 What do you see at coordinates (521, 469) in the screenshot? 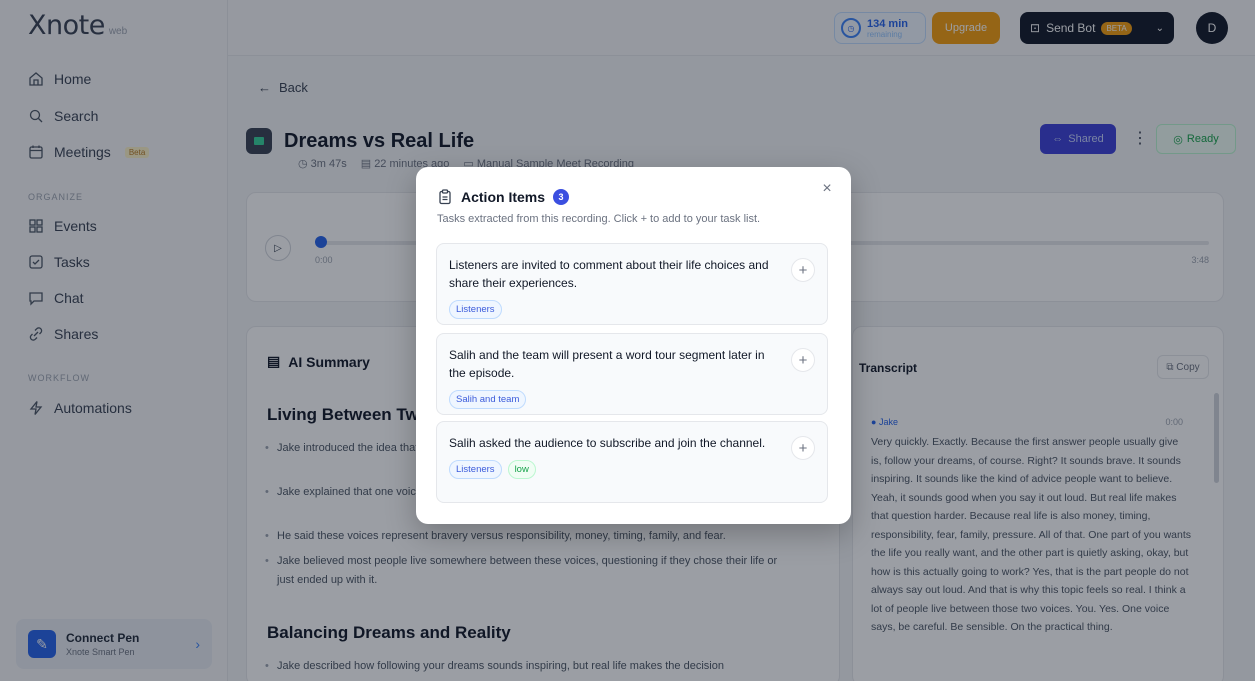
I see `priority-tag: low` at bounding box center [521, 469].